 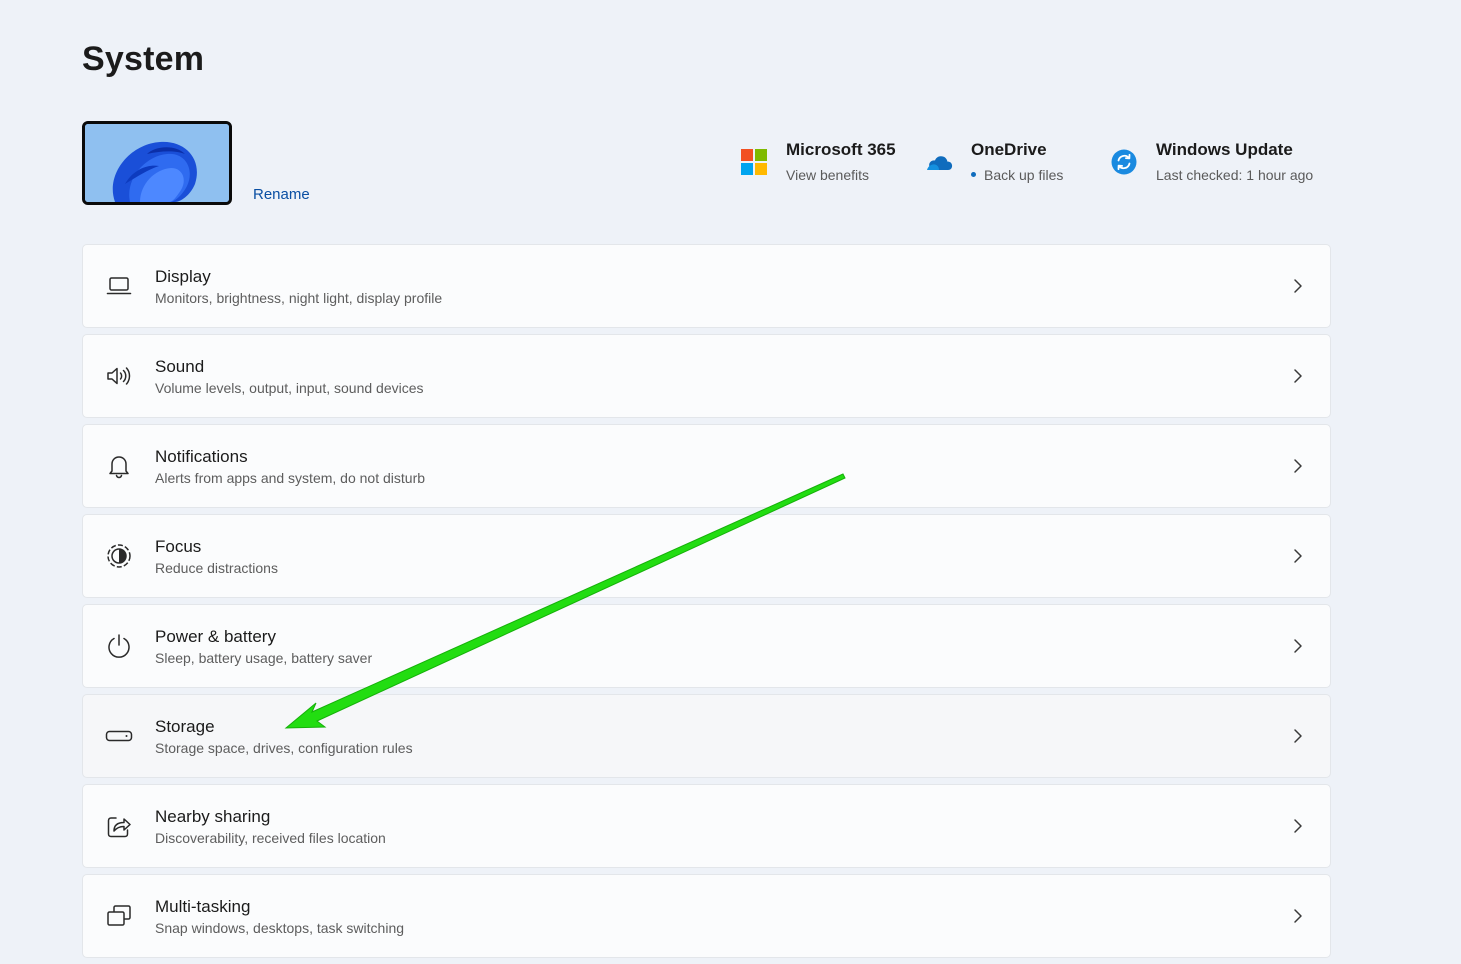 I want to click on row-title: Display, so click(x=183, y=276).